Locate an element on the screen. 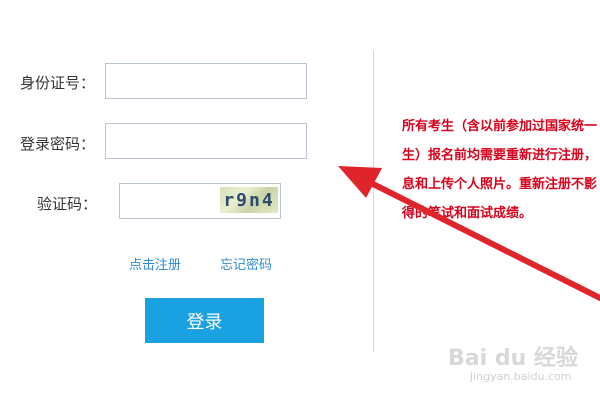 Image resolution: width=600 pixels, height=400 pixels. watermark-url: jingyan.baidu.com is located at coordinates (521, 376).